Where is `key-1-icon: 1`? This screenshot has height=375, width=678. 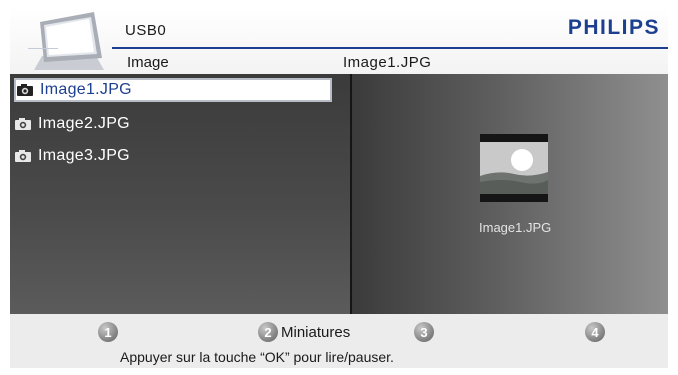 key-1-icon: 1 is located at coordinates (108, 332).